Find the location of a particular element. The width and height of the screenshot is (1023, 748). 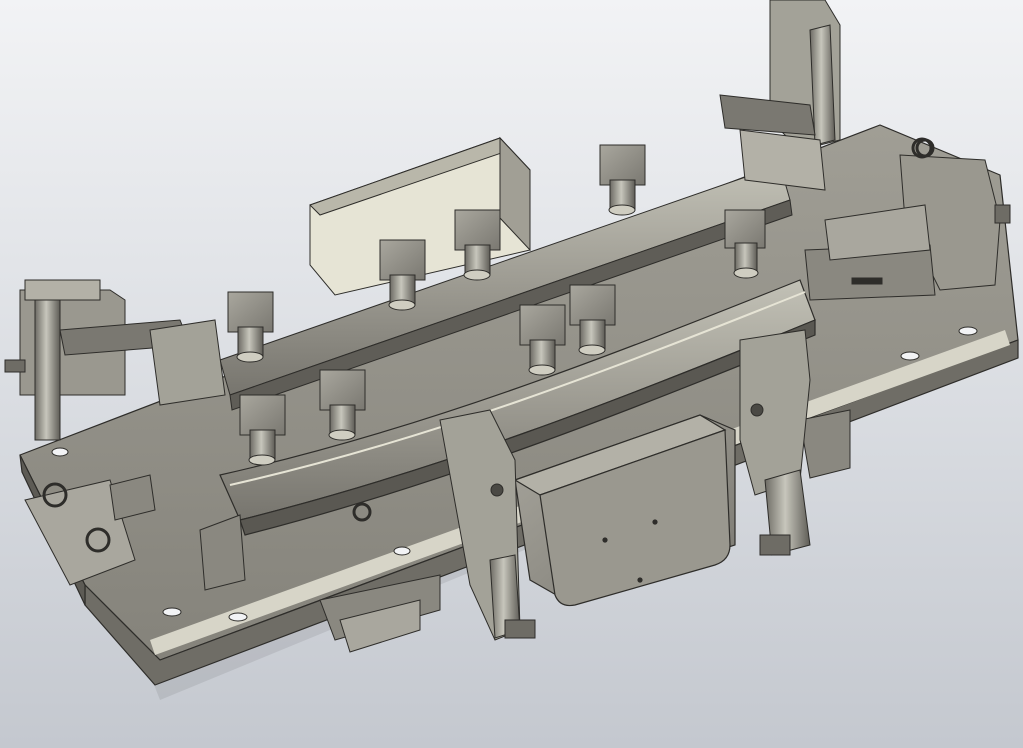

front-clamp-right is located at coordinates (775, 442).